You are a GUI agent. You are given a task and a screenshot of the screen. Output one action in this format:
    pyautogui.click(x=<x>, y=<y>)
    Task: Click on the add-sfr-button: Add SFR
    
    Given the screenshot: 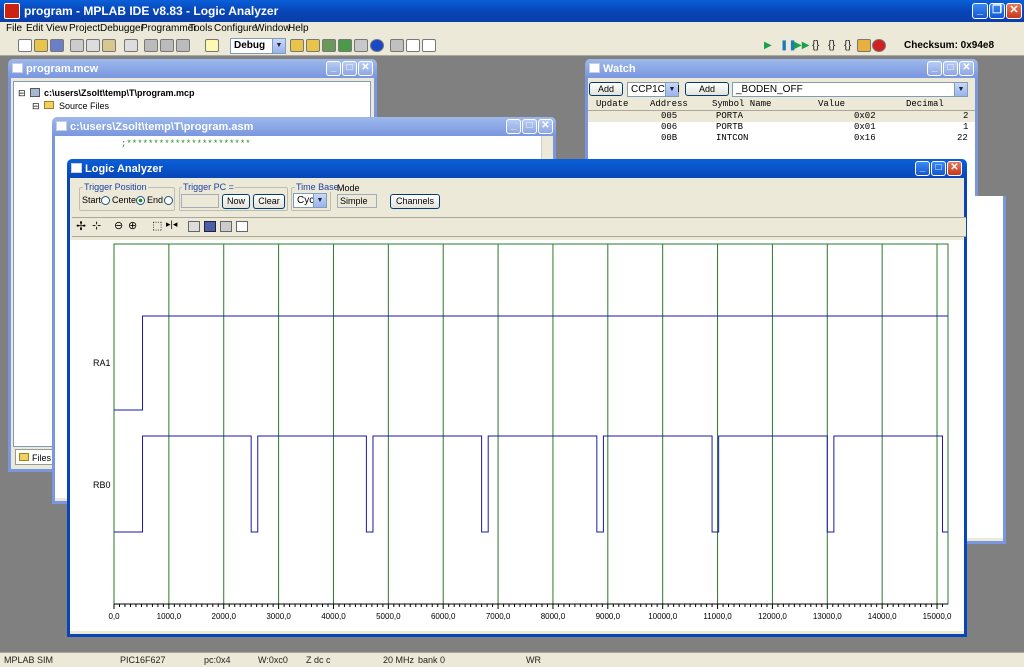 What is the action you would take?
    pyautogui.click(x=606, y=94)
    